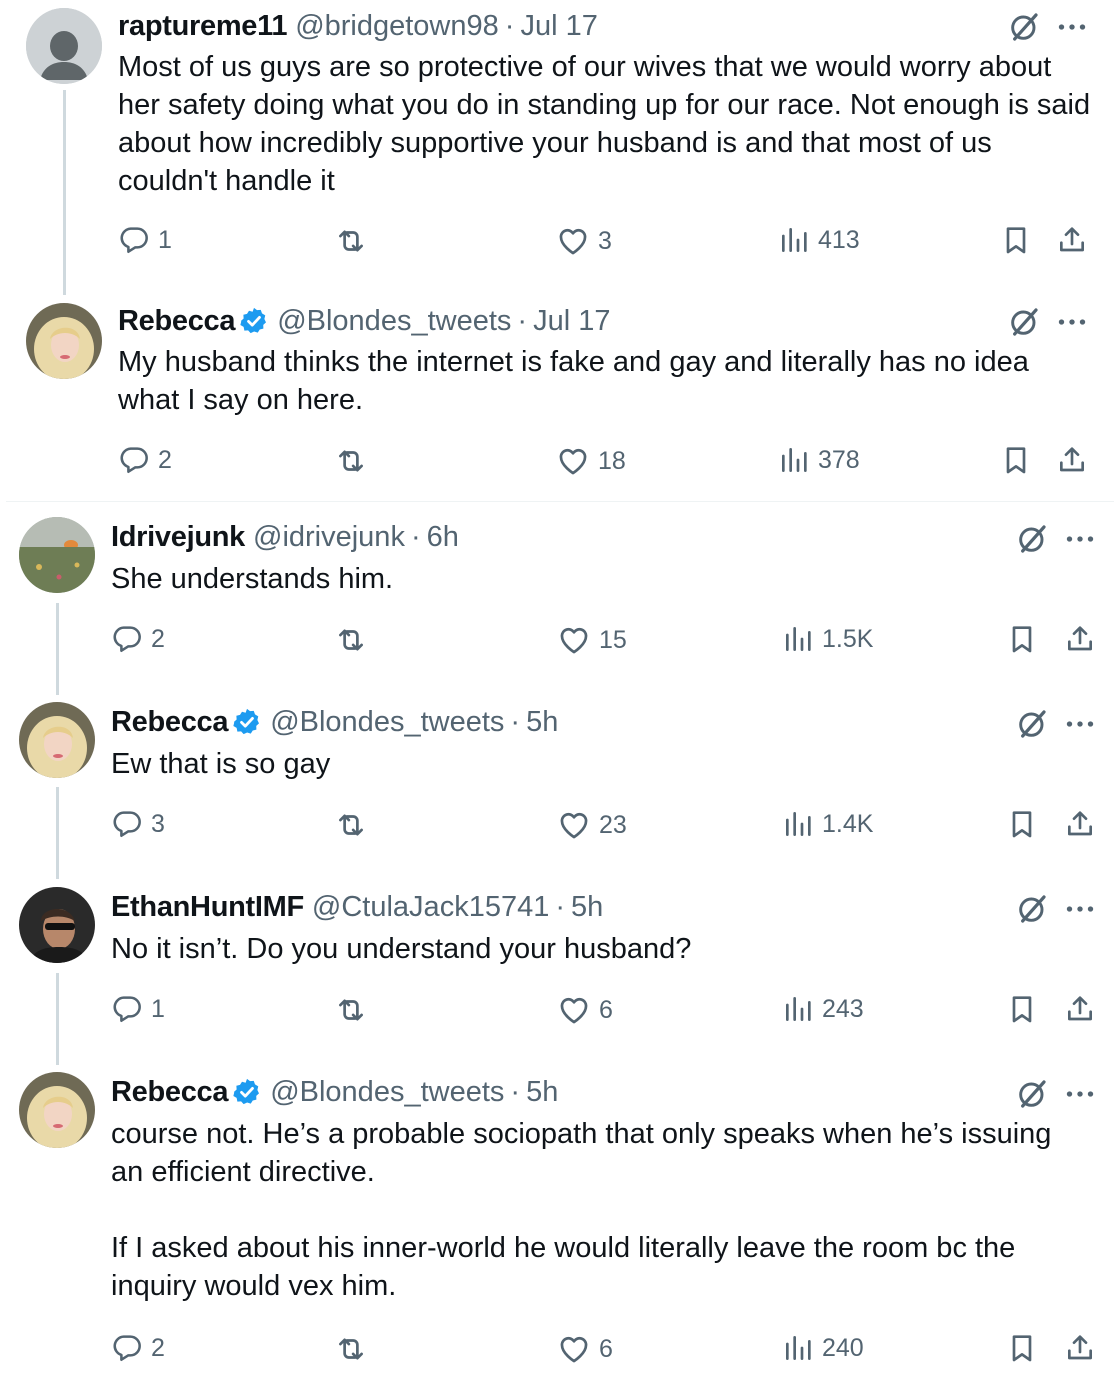 The image size is (1120, 1386). What do you see at coordinates (247, 1092) in the screenshot?
I see `verified-badge-icon` at bounding box center [247, 1092].